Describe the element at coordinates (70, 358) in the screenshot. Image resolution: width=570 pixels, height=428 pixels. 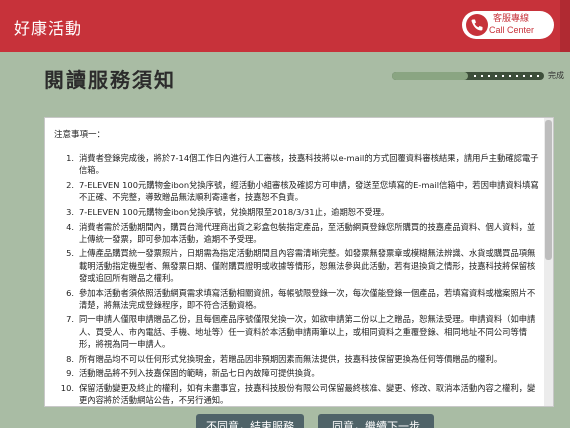
I see `notice-item-number: 8.` at that location.